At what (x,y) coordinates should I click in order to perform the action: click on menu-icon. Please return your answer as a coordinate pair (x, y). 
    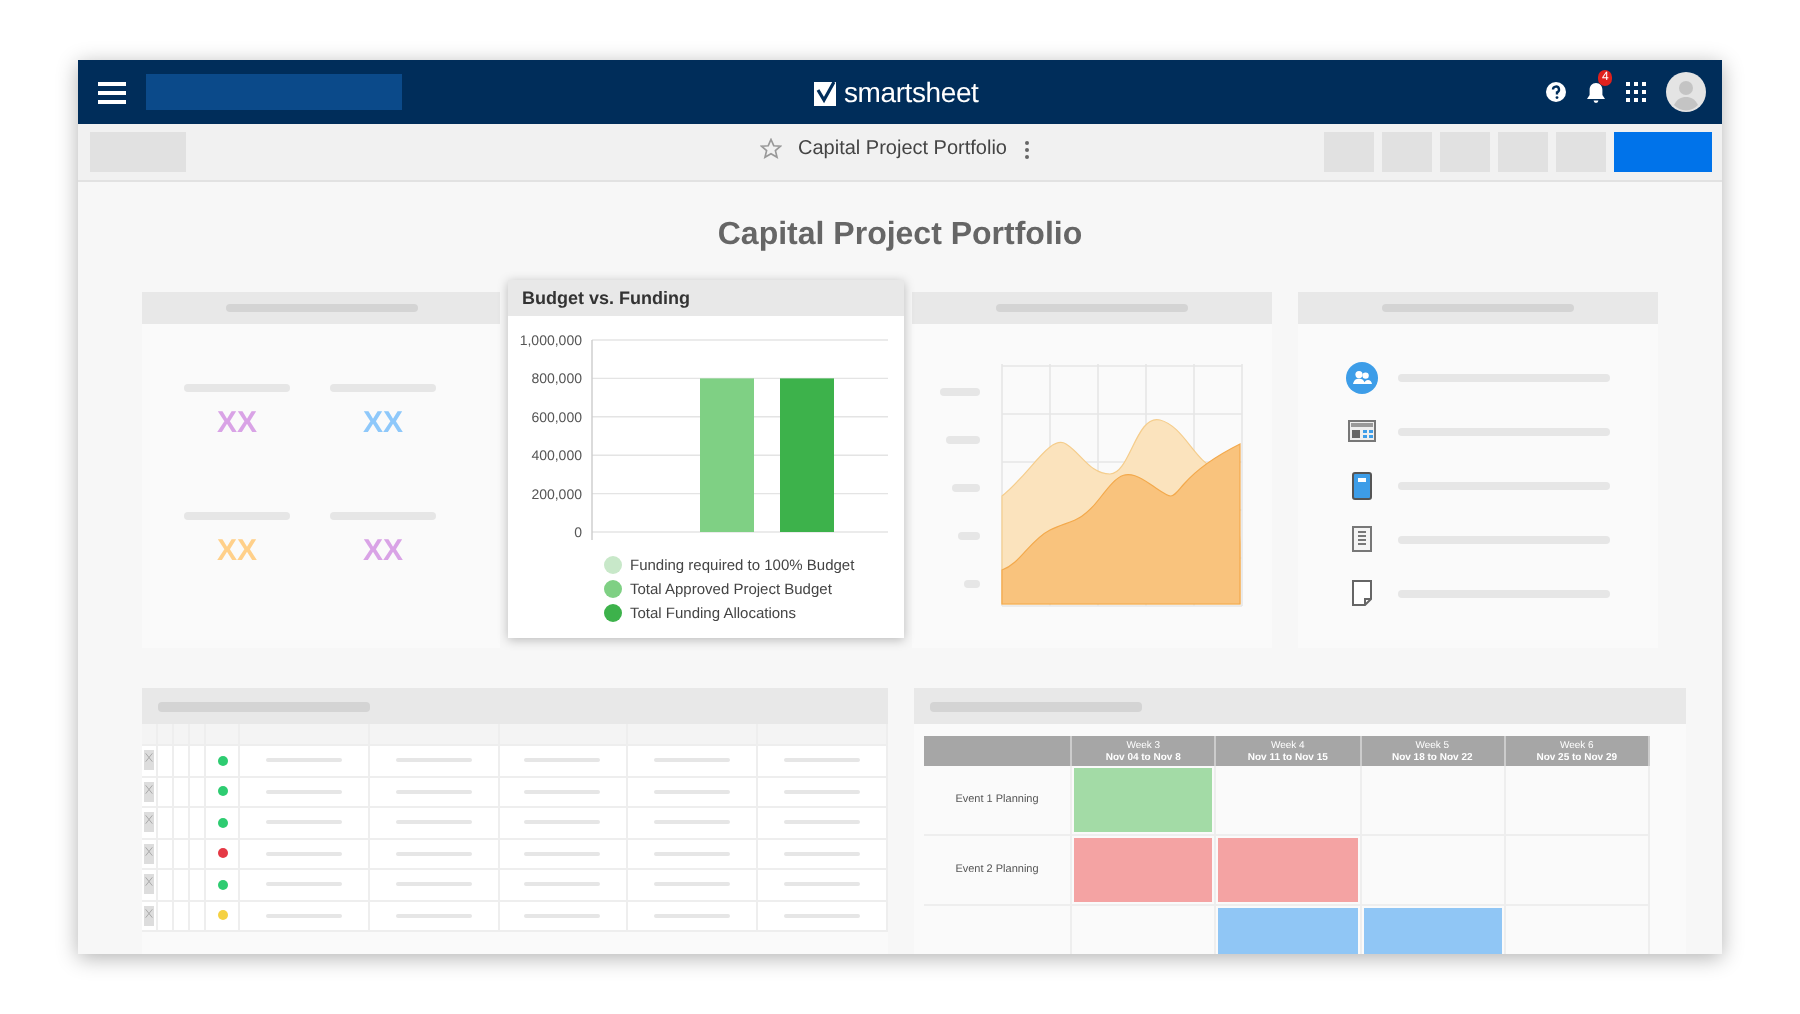
    Looking at the image, I should click on (112, 92).